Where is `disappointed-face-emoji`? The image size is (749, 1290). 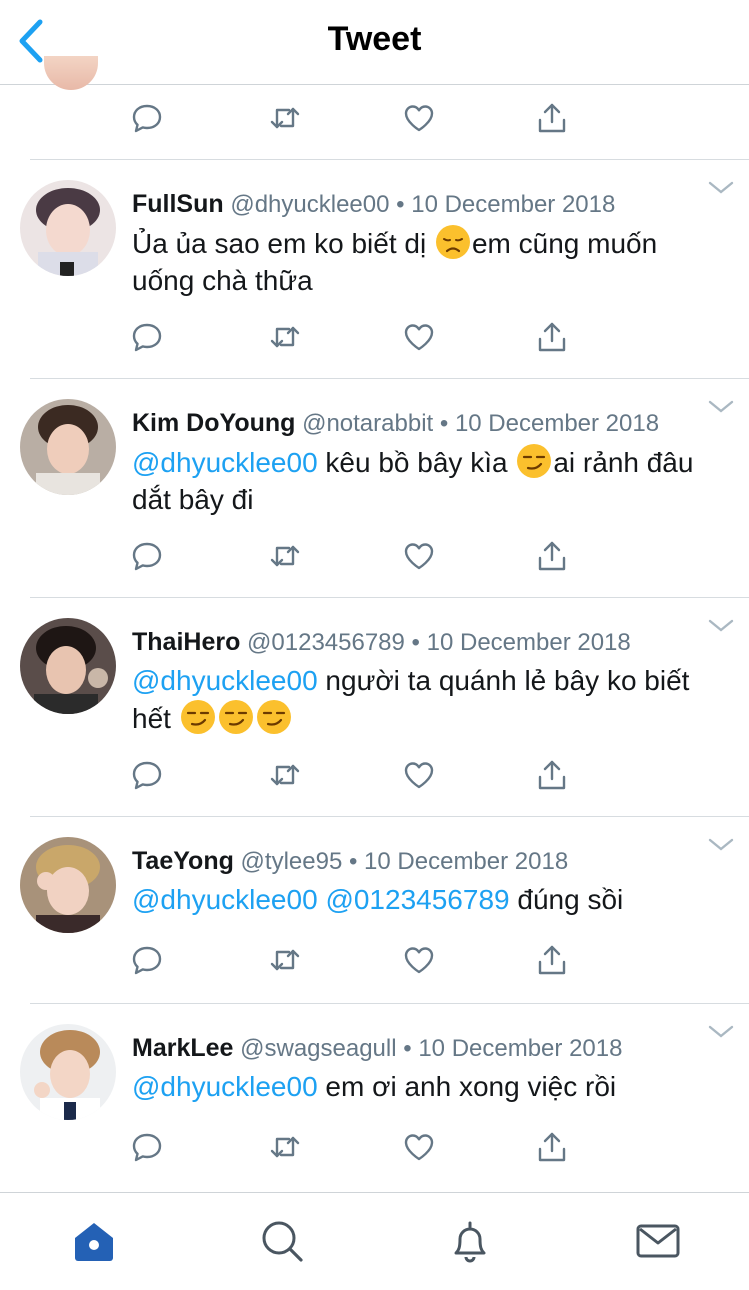 disappointed-face-emoji is located at coordinates (452, 242).